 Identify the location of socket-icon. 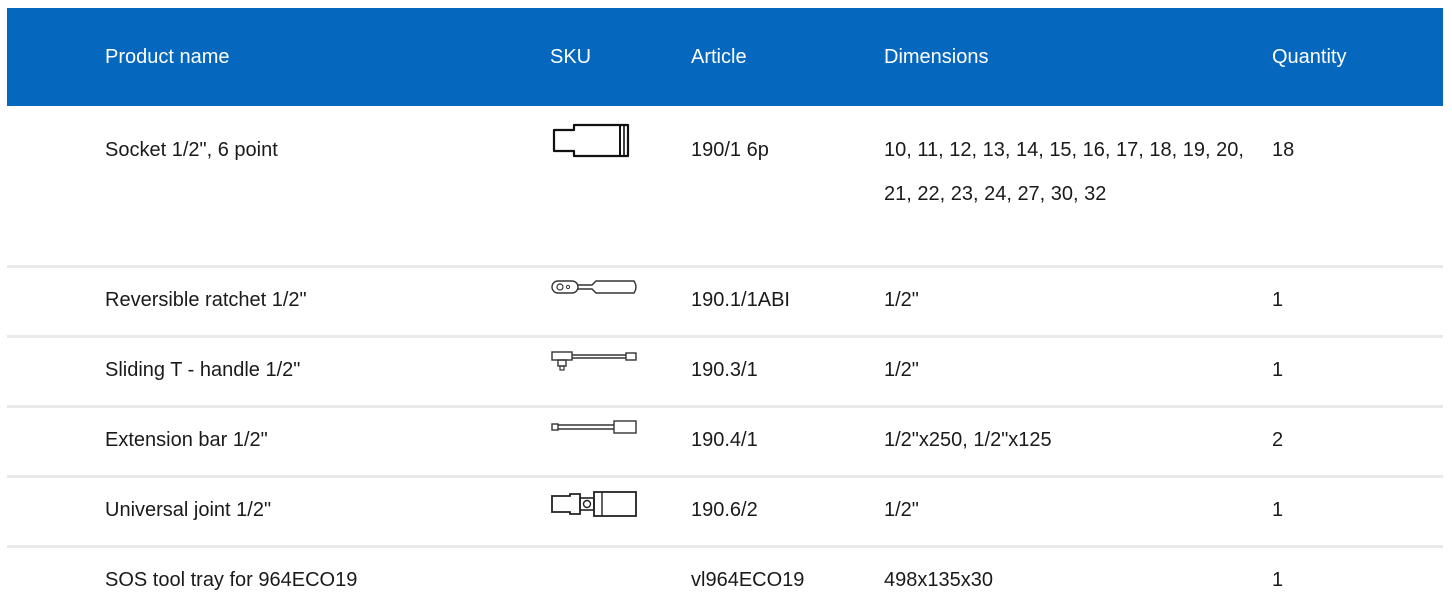
(591, 140).